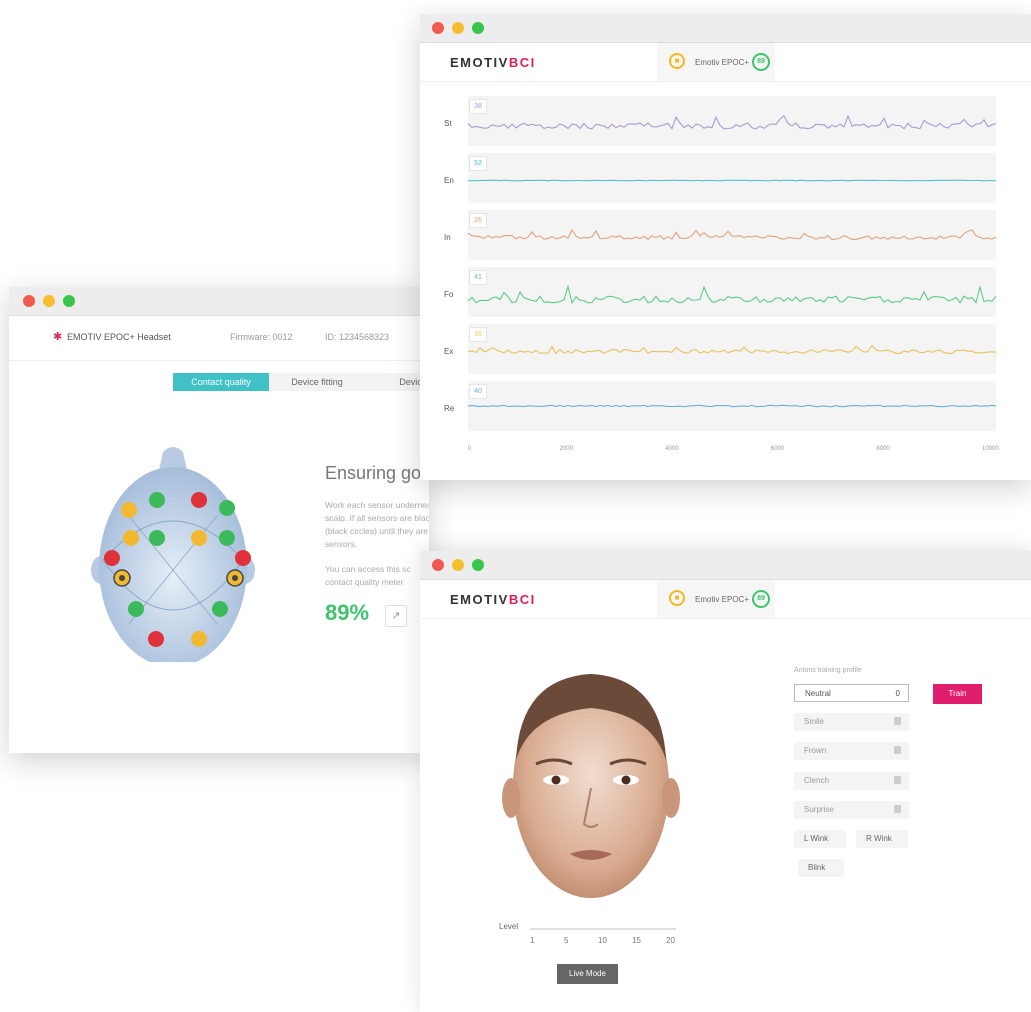 The image size is (1031, 1012). Describe the element at coordinates (814, 721) in the screenshot. I see `action-smile-label: Smile` at that location.